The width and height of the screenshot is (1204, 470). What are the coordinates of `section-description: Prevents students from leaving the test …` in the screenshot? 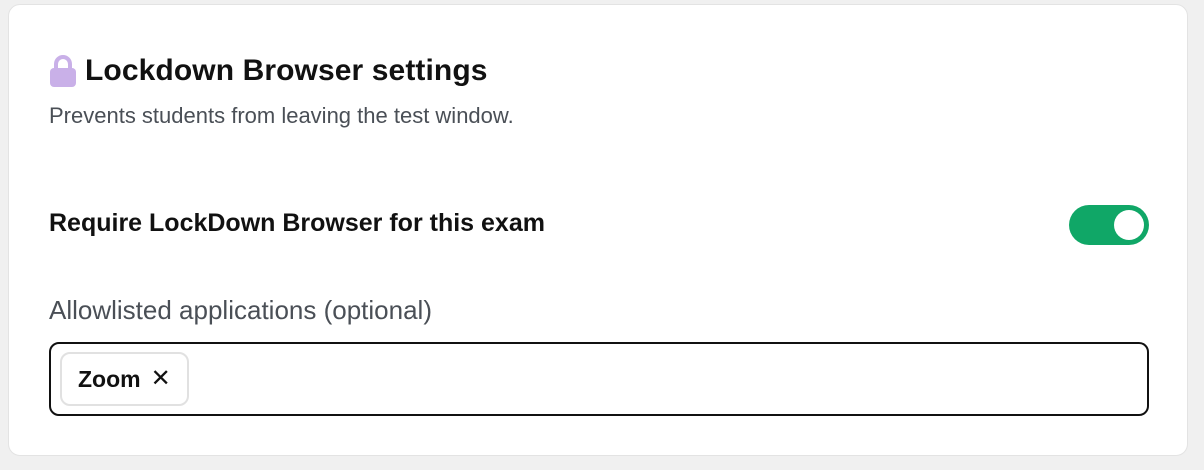 It's located at (281, 115).